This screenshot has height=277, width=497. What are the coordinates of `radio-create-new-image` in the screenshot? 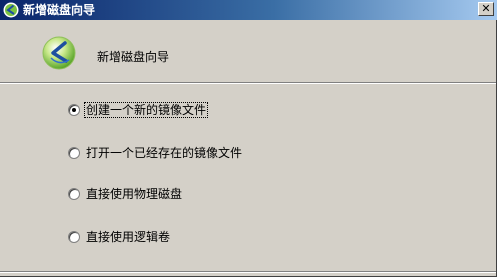 It's located at (74, 110).